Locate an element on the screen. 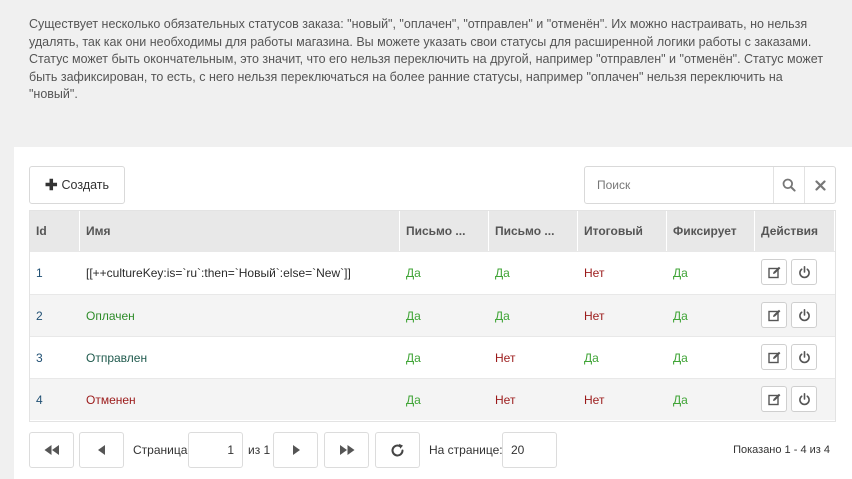 This screenshot has width=852, height=479. search-box is located at coordinates (710, 185).